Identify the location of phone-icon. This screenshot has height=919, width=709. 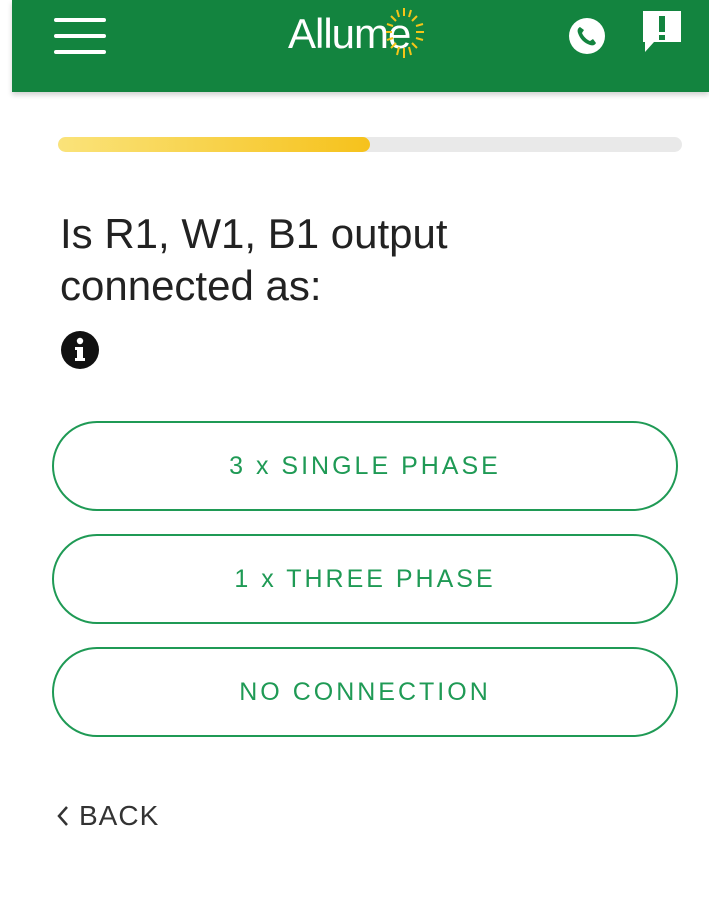
(587, 36).